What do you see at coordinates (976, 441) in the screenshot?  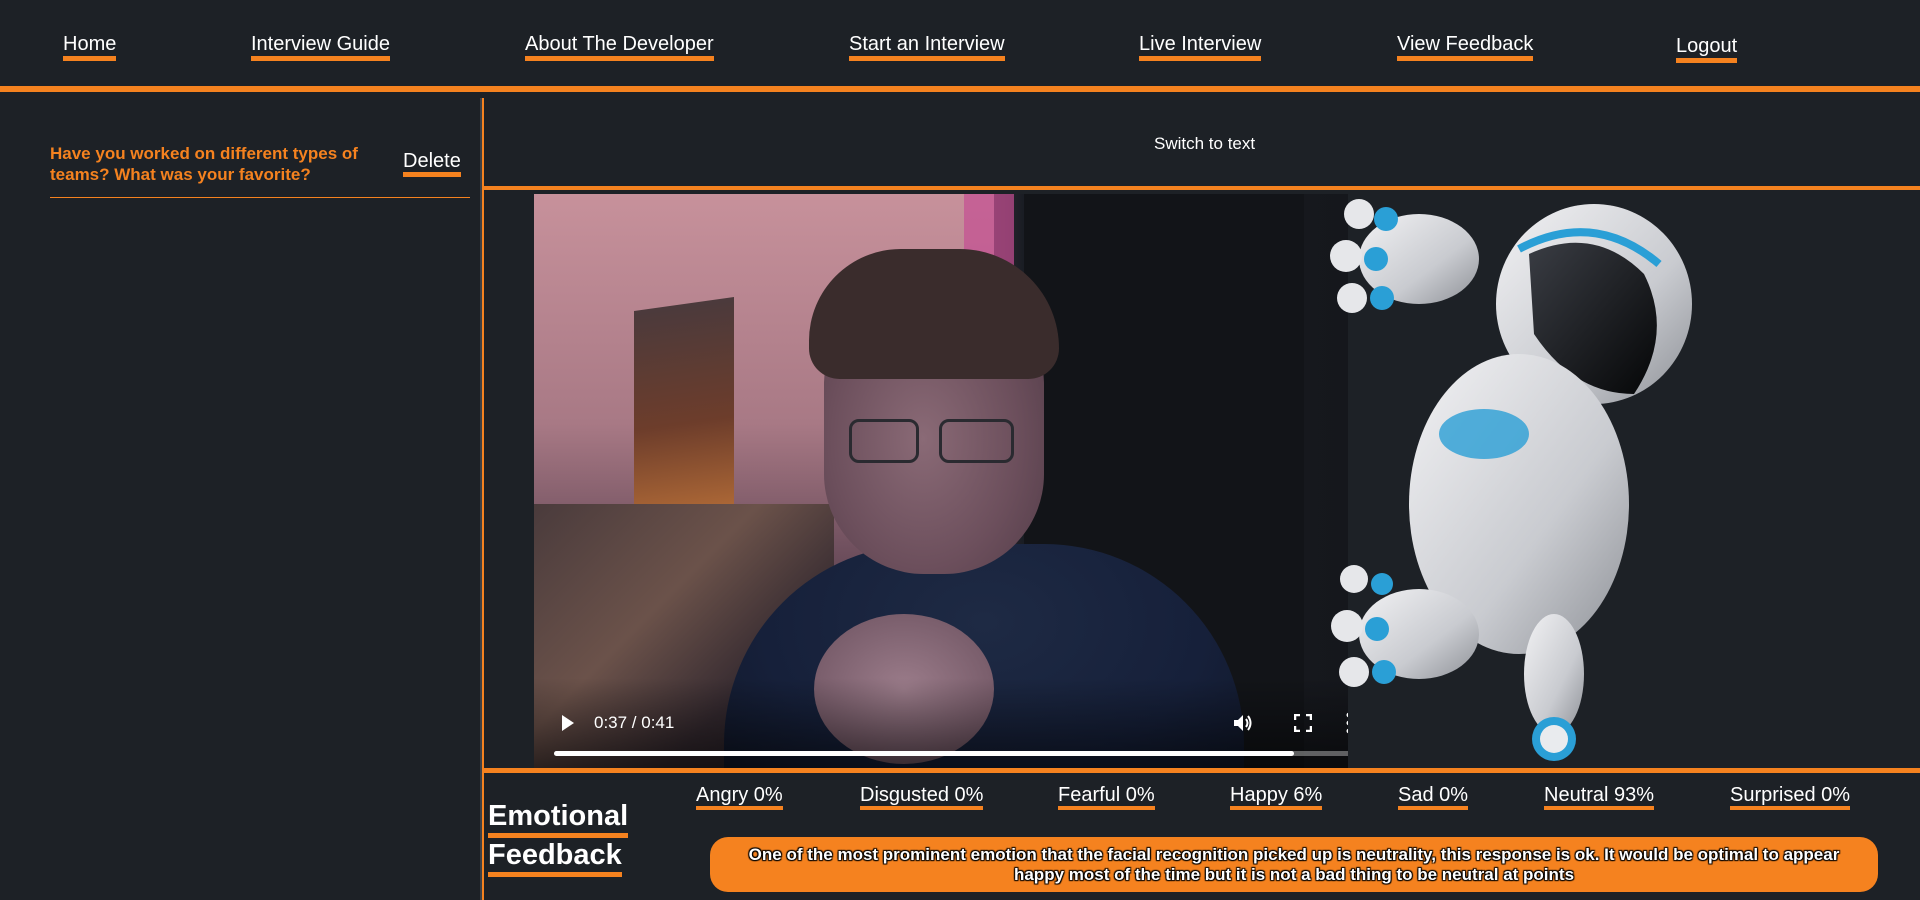 I see `video-glasses-right` at bounding box center [976, 441].